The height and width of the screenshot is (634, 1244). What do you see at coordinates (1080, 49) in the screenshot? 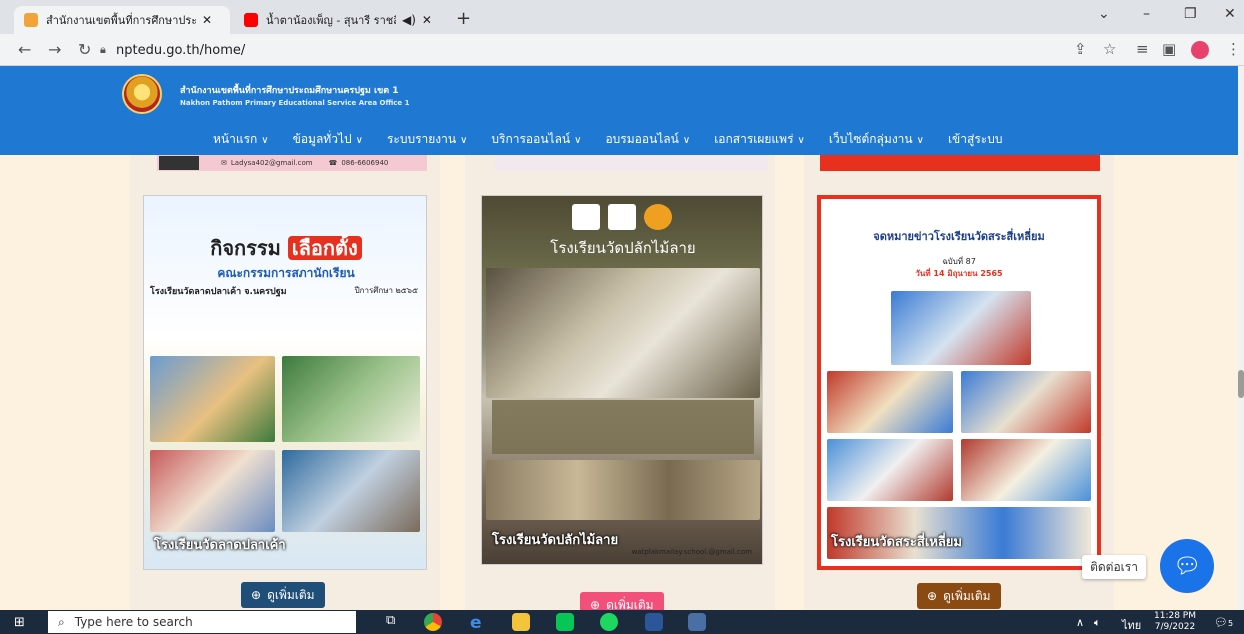
I see `share-icon: ⇪` at bounding box center [1080, 49].